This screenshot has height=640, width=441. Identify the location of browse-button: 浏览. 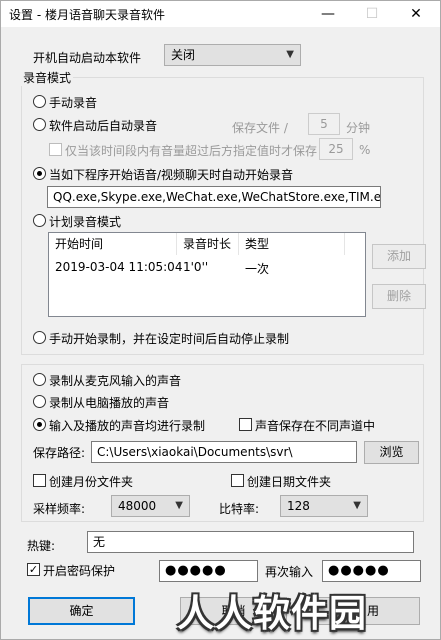
(391, 452).